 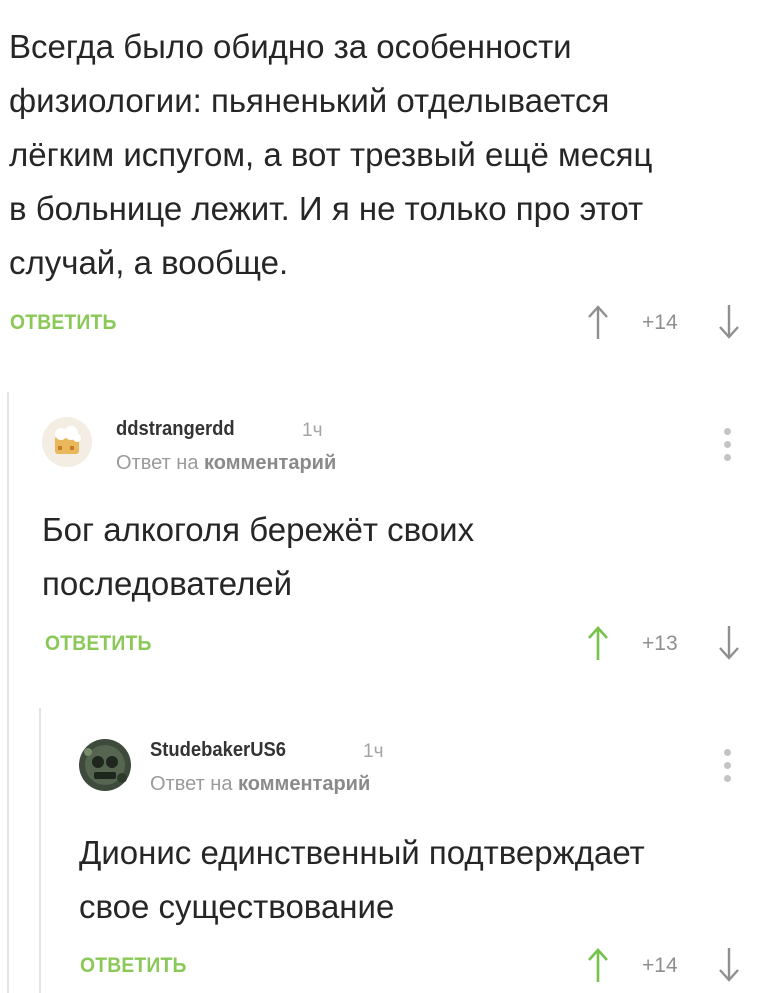 I want to click on comment-text-line: свое существование, so click(x=237, y=906).